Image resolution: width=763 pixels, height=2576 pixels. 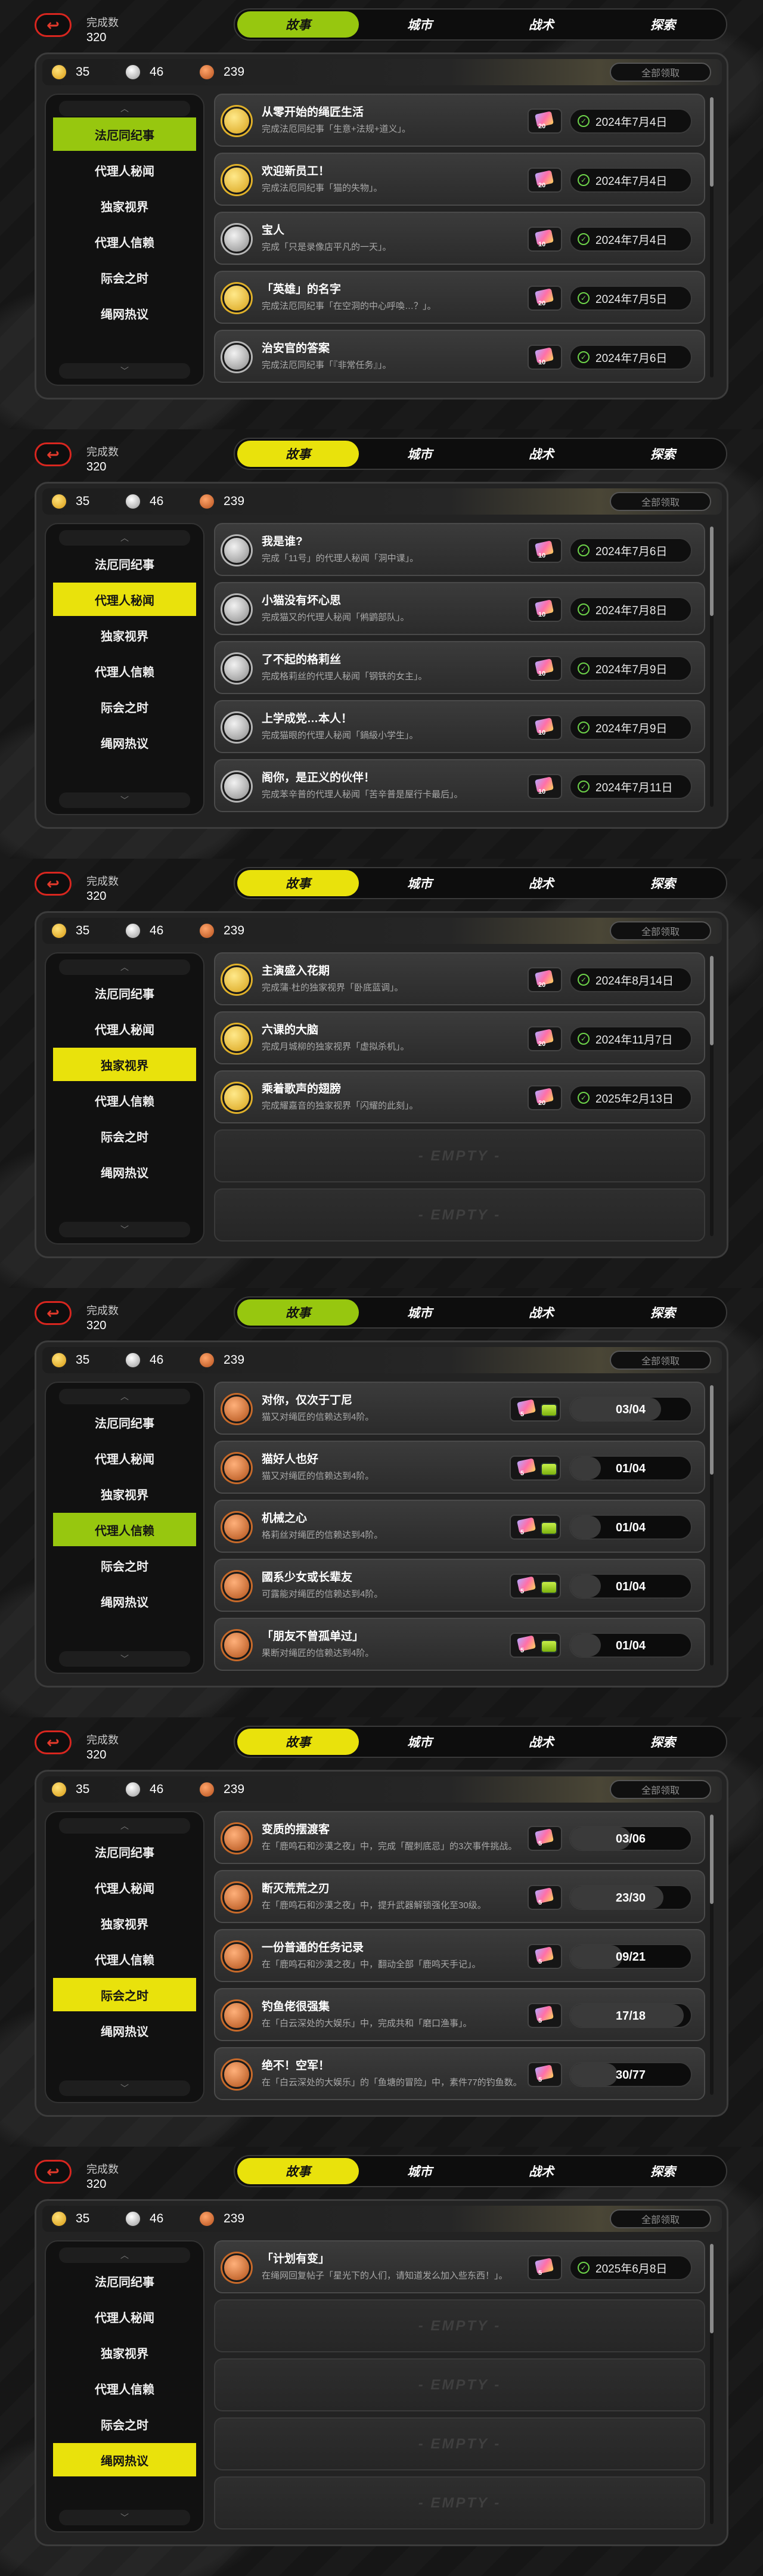 I want to click on achievement-row: 乘着歌声的翅膀 完成耀嘉音的独家视界「闪耀的此刻」。 20 ✓ 2025年2月13日, so click(x=459, y=1096).